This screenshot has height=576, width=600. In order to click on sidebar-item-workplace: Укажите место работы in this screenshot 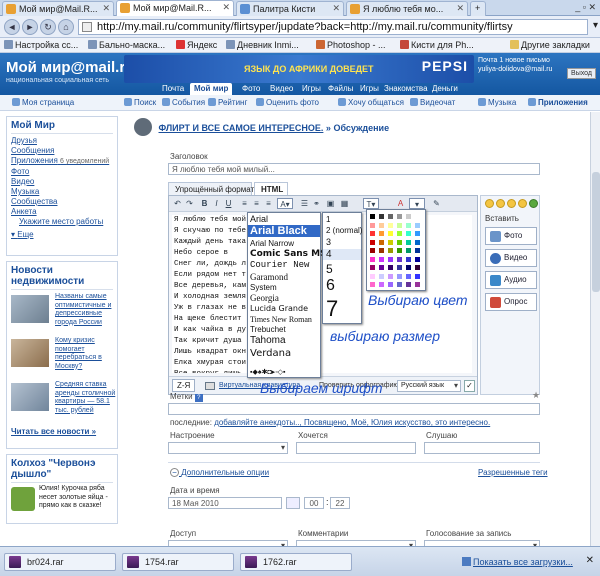, I will do `click(62, 222)`.